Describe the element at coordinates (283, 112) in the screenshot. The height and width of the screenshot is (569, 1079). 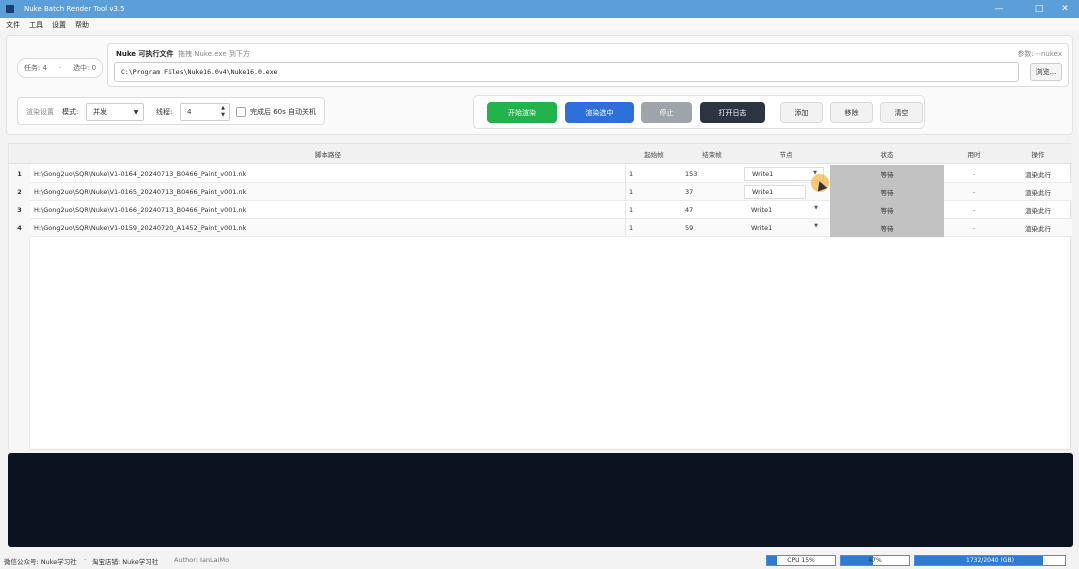
I see `auto-shutdown-label: 完成后 60s 自动关机` at that location.